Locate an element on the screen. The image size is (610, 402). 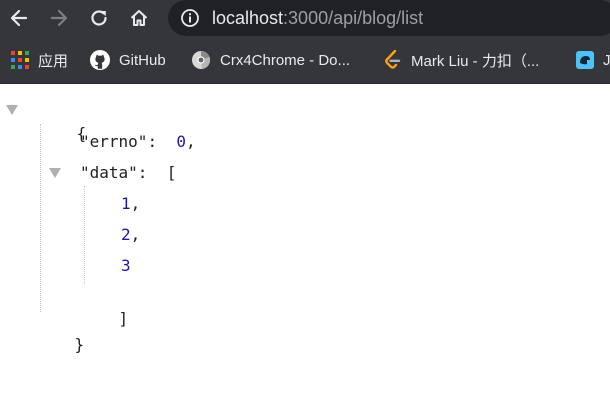
json-array-item: 1, is located at coordinates (131, 203).